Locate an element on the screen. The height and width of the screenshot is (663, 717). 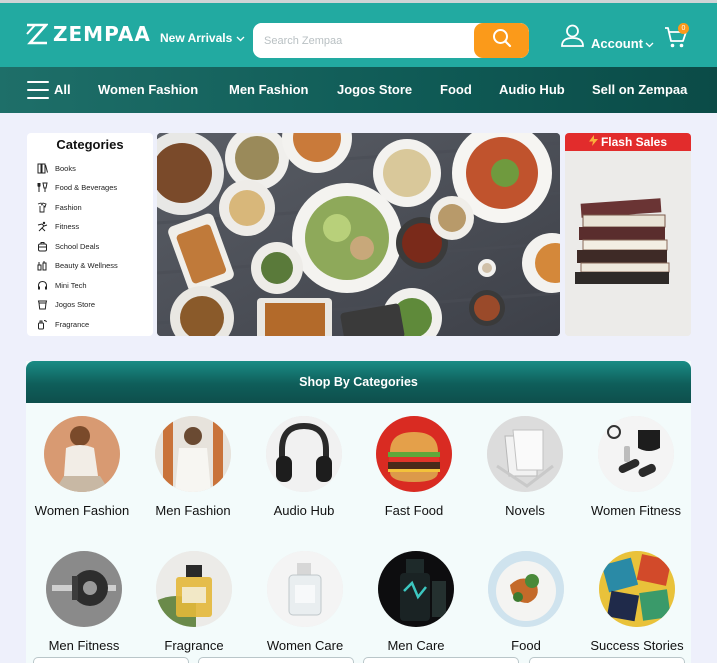
category-tile-label: Men Fitness is located at coordinates (84, 645).